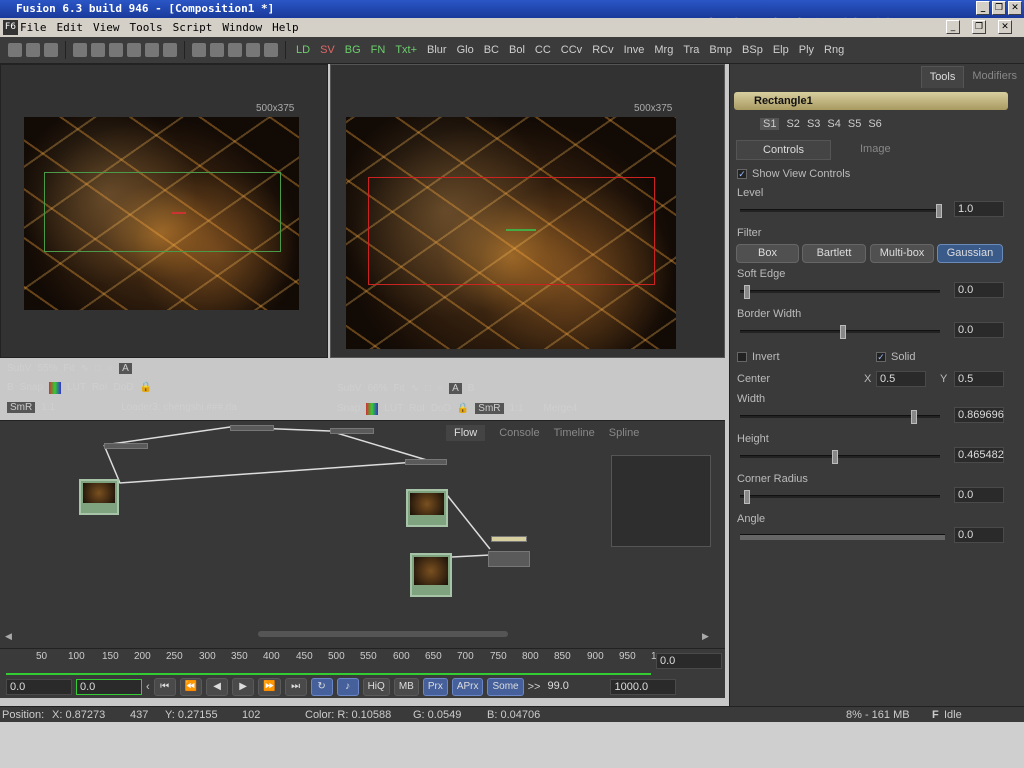 This screenshot has width=1024, height=768. What do you see at coordinates (663, 50) in the screenshot?
I see `tool-mrg: Mrg` at bounding box center [663, 50].